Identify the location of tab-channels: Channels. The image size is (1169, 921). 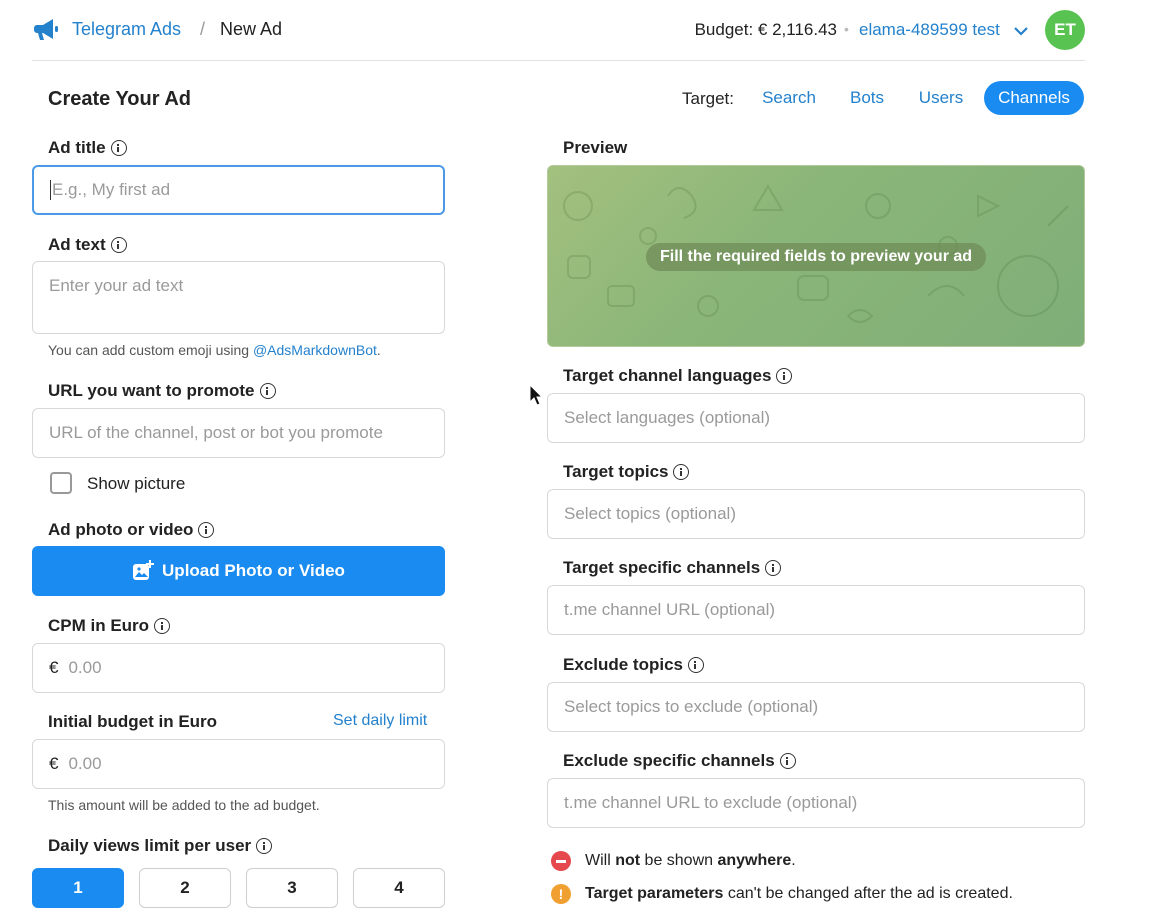
(1034, 98).